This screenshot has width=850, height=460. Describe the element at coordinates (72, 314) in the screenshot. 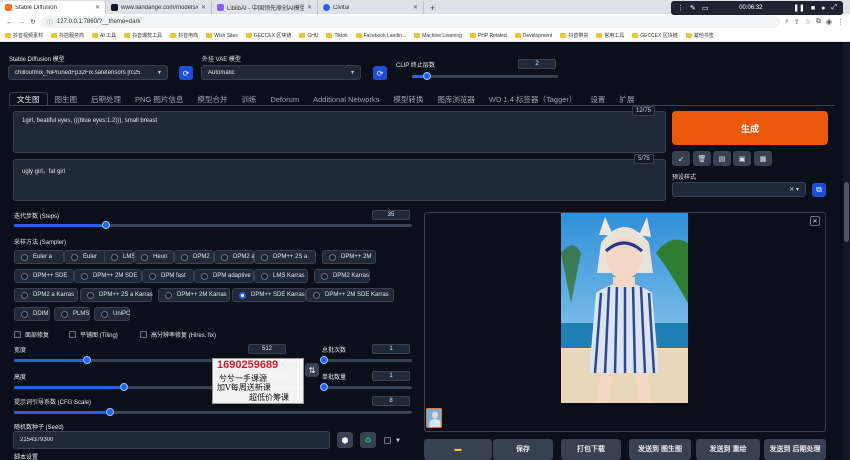

I see `sampler-option: PLMS` at that location.